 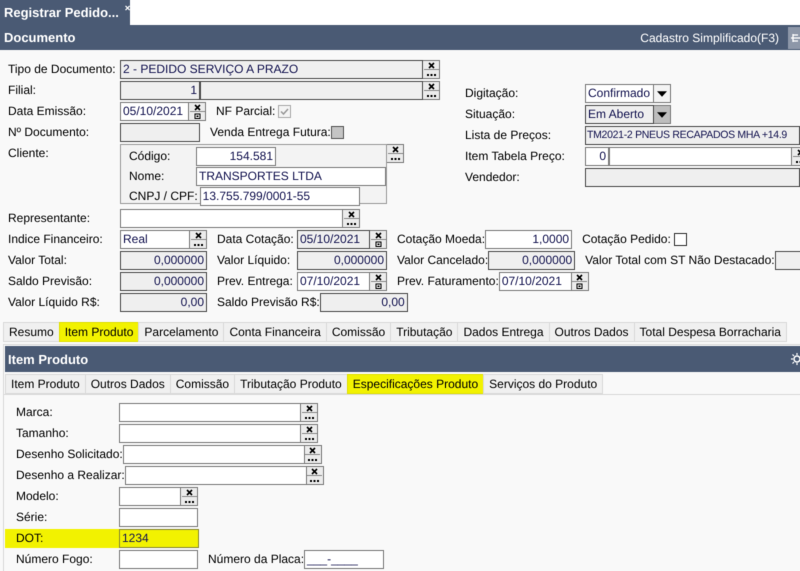 I want to click on text-field: 13.755.799/0001-55, so click(x=280, y=196).